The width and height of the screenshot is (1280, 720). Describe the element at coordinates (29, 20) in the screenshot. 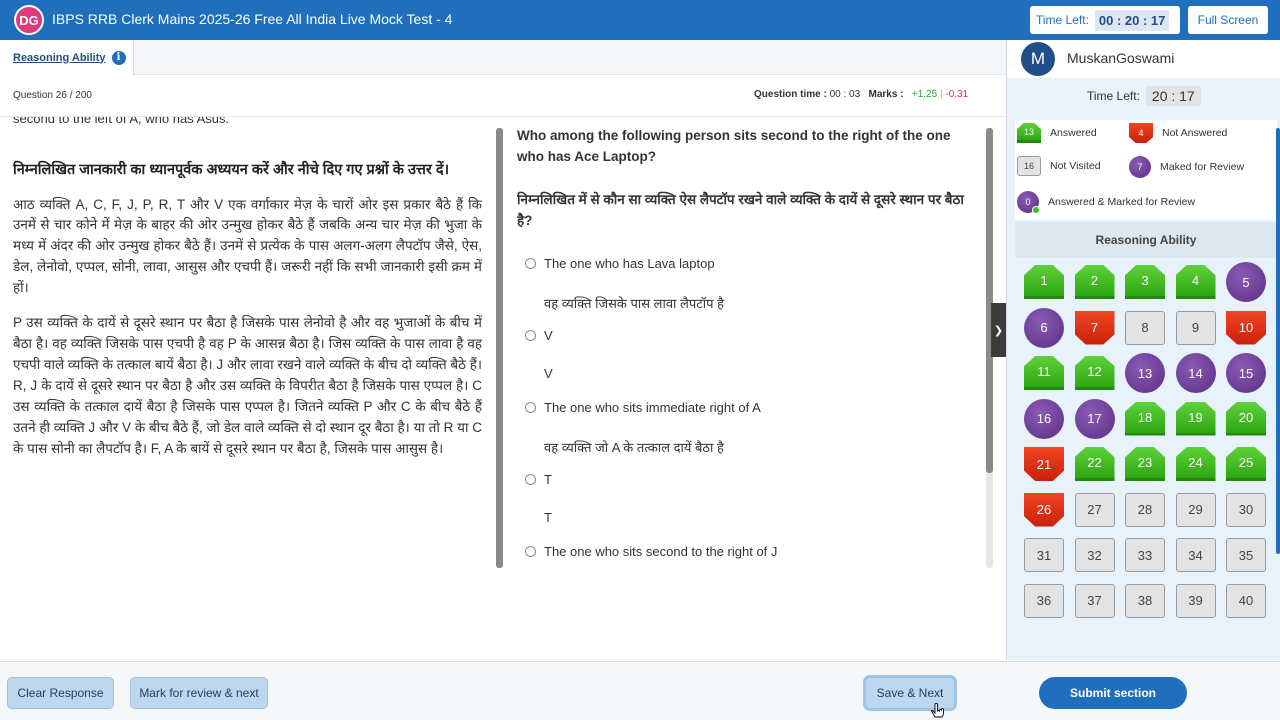

I see `brand-logo: DG` at that location.